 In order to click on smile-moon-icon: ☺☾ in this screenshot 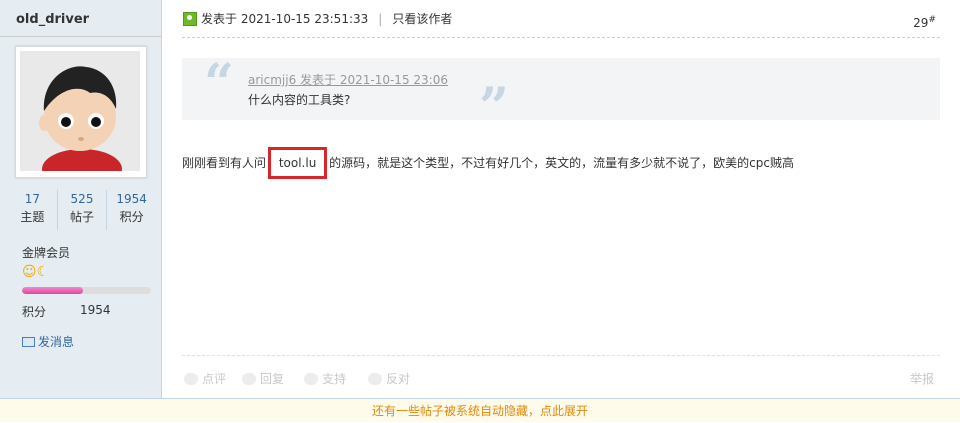, I will do `click(36, 272)`.